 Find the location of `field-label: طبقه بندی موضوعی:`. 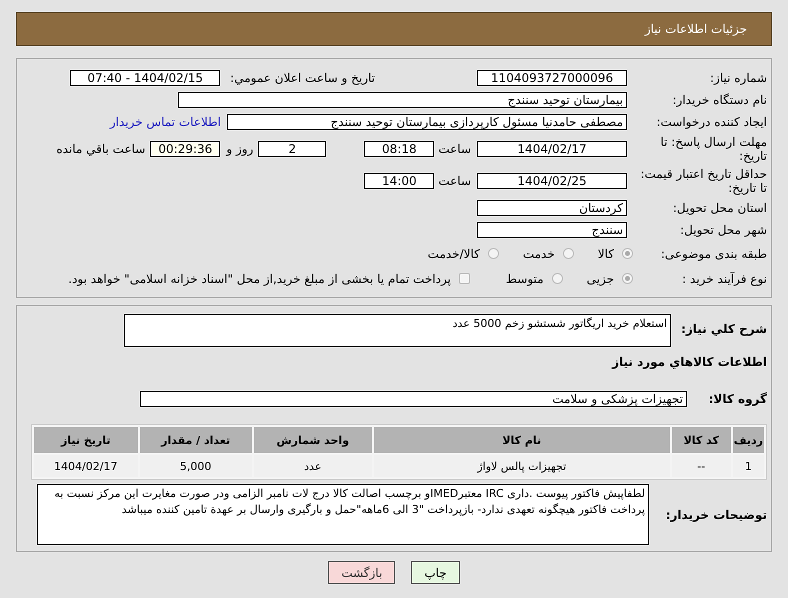

field-label: طبقه بندی موضوعی: is located at coordinates (713, 253).